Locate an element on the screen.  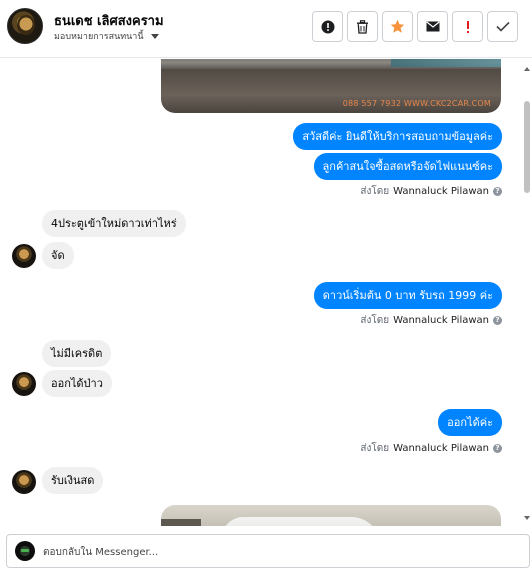
car-photo-body is located at coordinates (301, 521).